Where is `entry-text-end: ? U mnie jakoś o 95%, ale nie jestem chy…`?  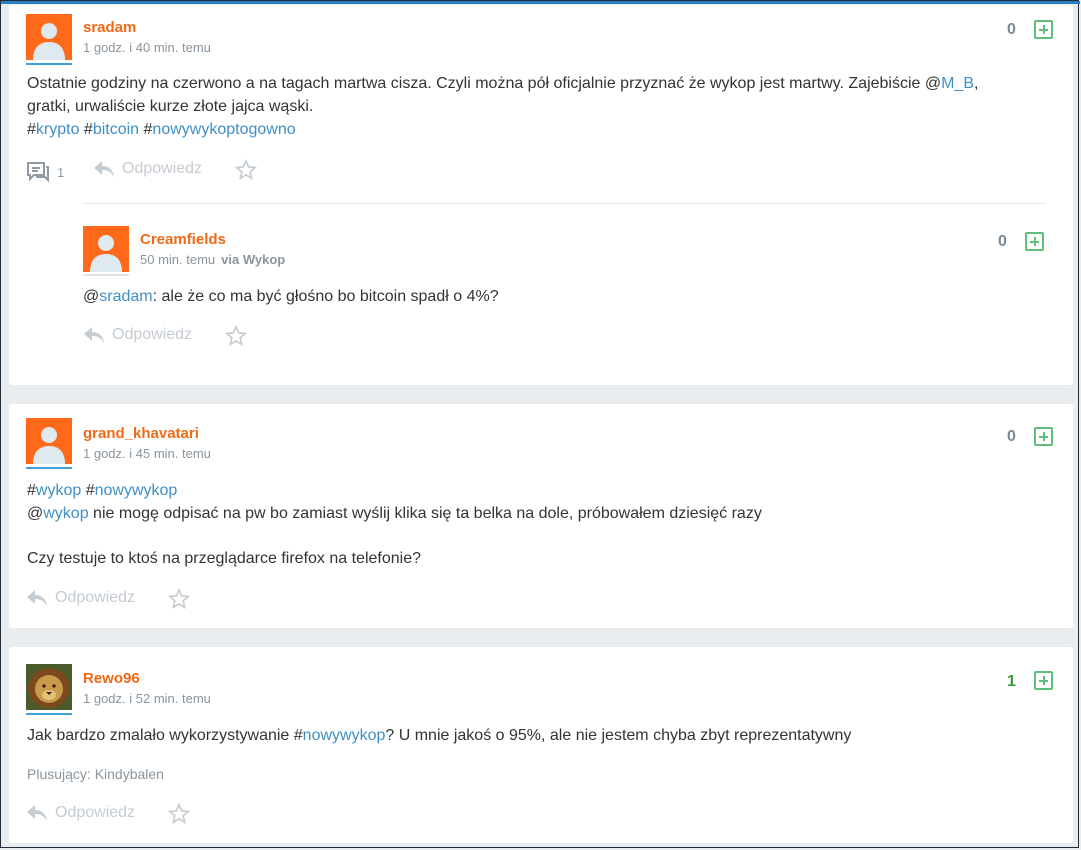
entry-text-end: ? U mnie jakoś o 95%, ale nie jestem chy… is located at coordinates (618, 735).